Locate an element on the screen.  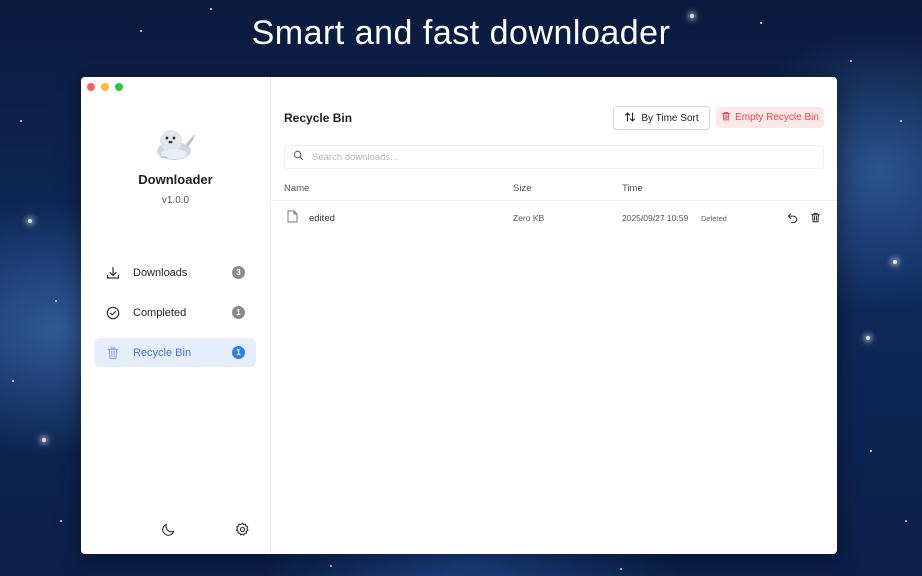
empty-recycle-bin-button: Empty Recycle Bin is located at coordinates (770, 117).